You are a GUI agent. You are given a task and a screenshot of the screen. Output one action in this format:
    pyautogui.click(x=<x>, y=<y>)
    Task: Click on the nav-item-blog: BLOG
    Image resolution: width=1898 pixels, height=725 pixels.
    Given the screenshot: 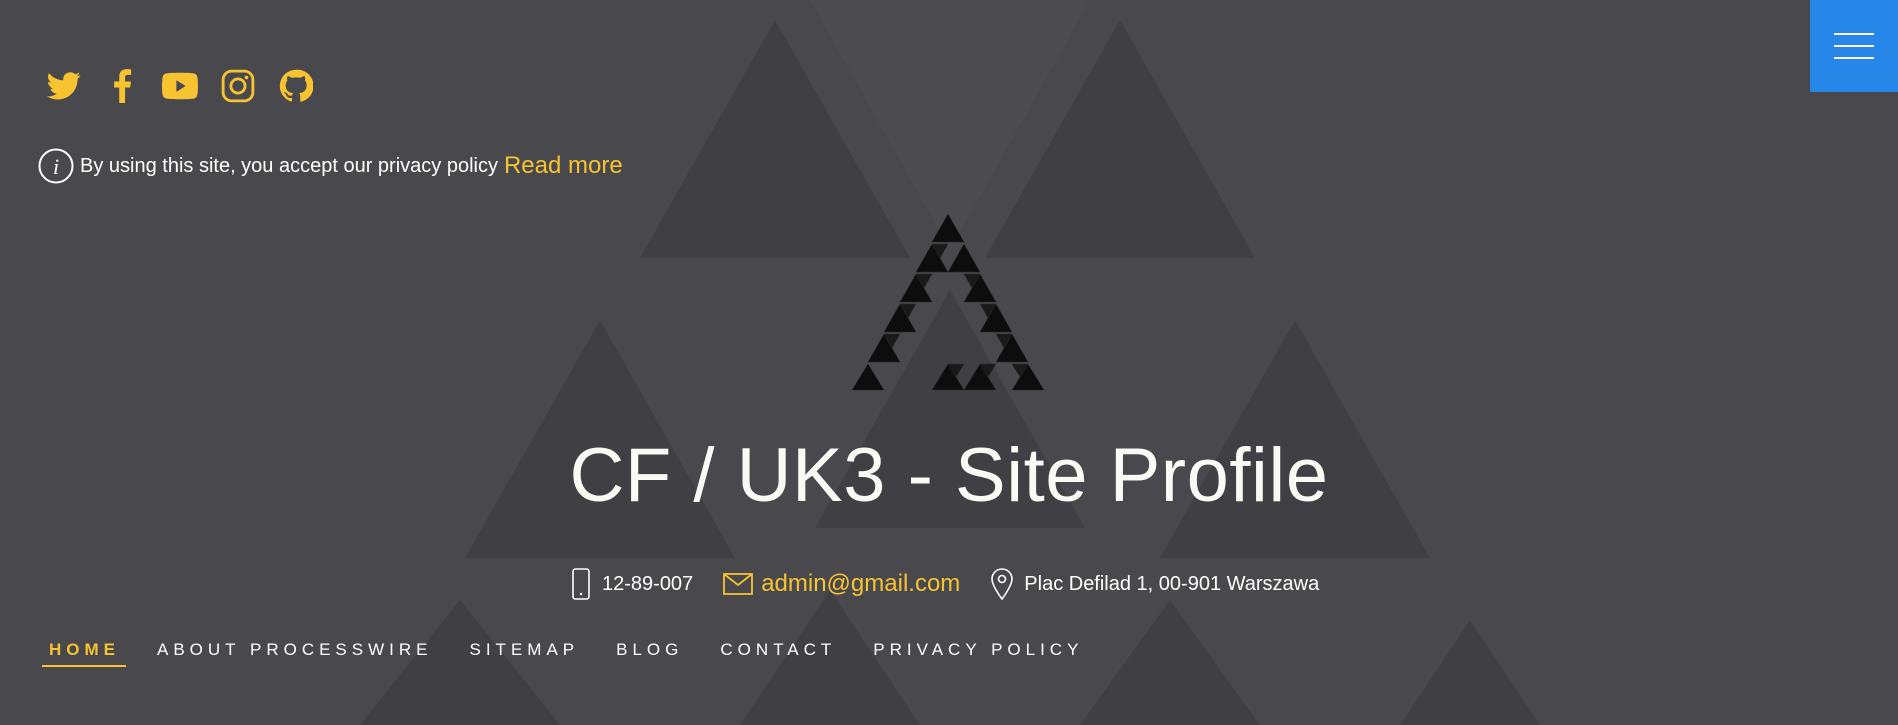 What is the action you would take?
    pyautogui.click(x=649, y=651)
    